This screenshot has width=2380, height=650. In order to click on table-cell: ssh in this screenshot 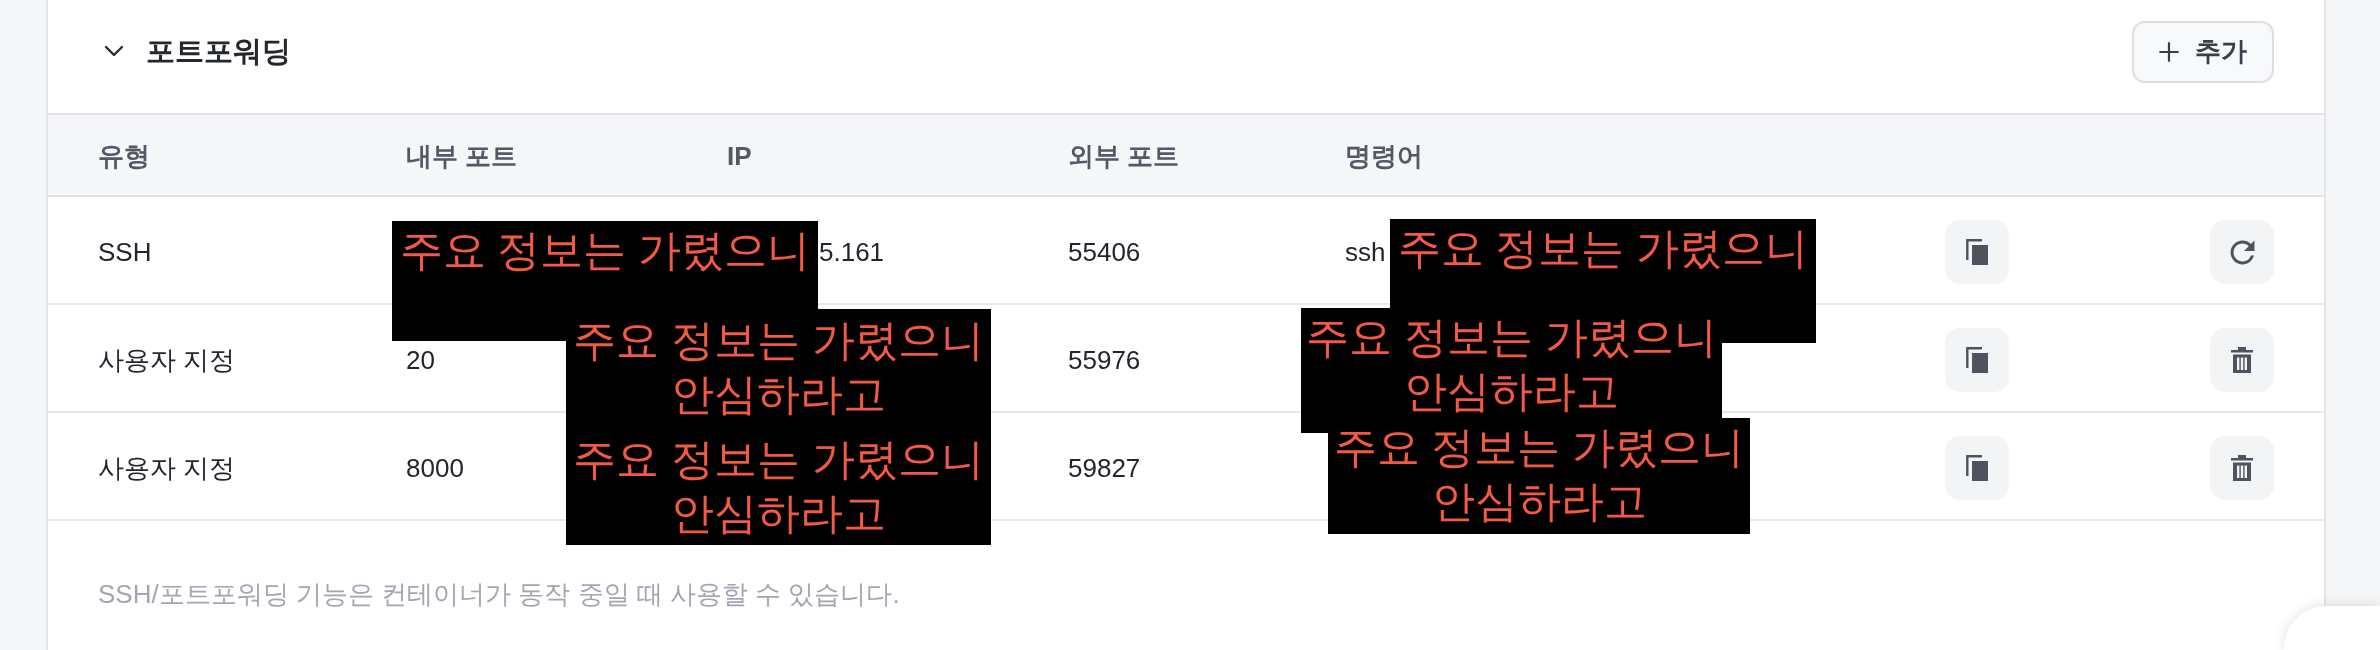, I will do `click(1365, 252)`.